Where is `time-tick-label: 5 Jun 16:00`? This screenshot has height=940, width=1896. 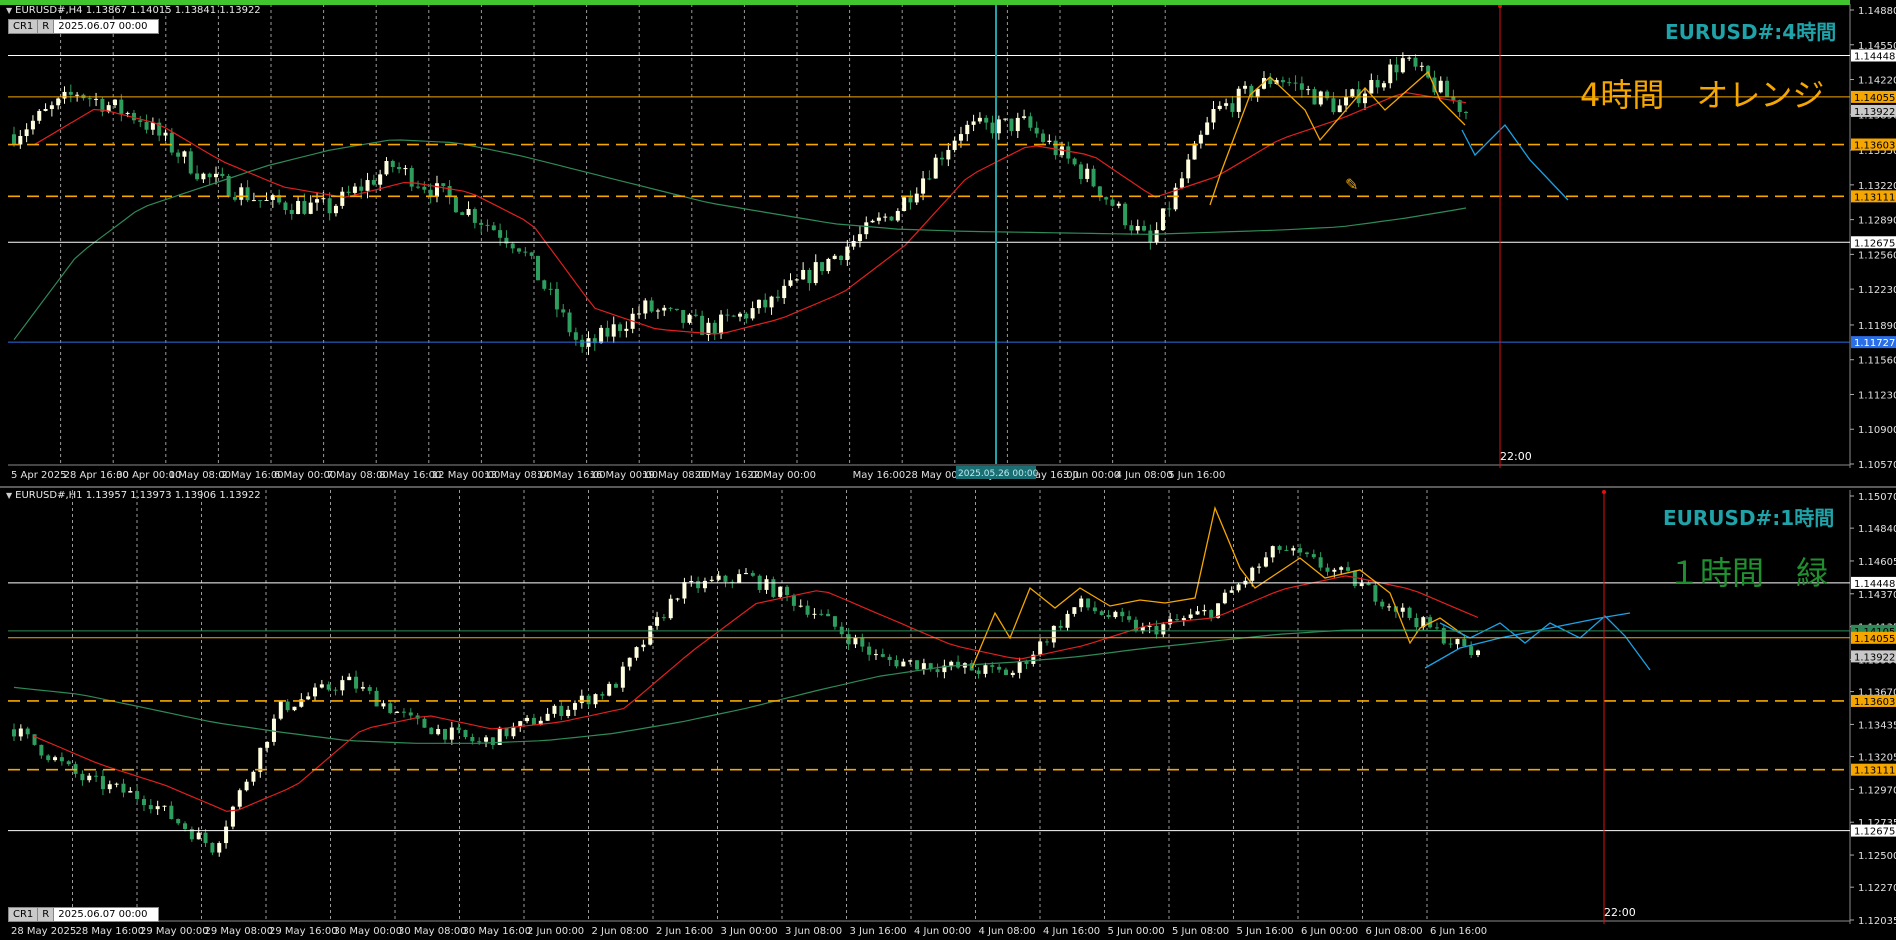
time-tick-label: 5 Jun 16:00 is located at coordinates (1265, 931).